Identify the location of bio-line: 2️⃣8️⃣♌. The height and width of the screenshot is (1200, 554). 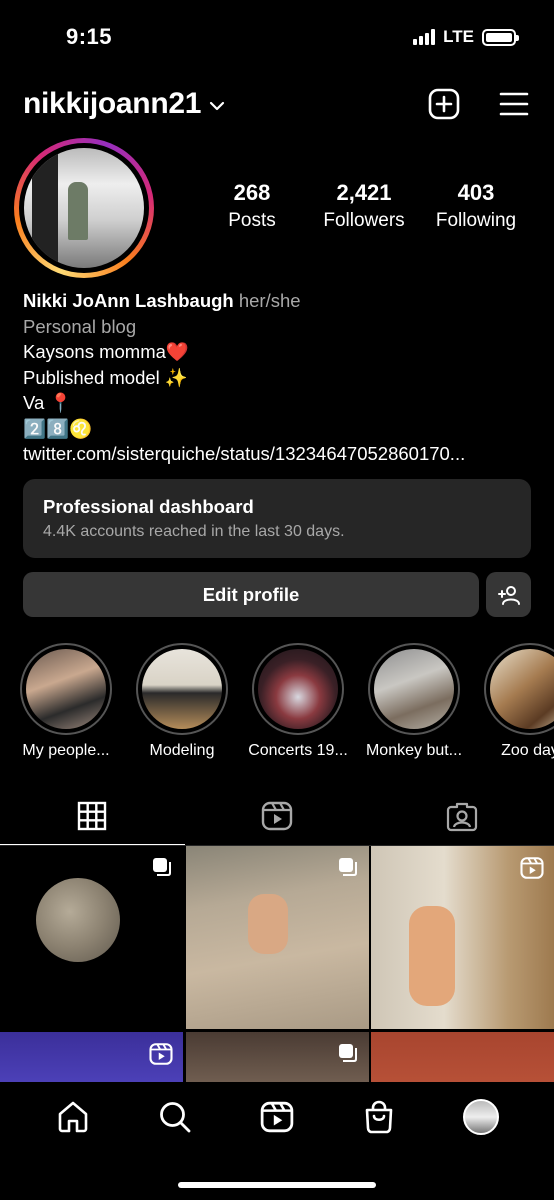
(58, 428).